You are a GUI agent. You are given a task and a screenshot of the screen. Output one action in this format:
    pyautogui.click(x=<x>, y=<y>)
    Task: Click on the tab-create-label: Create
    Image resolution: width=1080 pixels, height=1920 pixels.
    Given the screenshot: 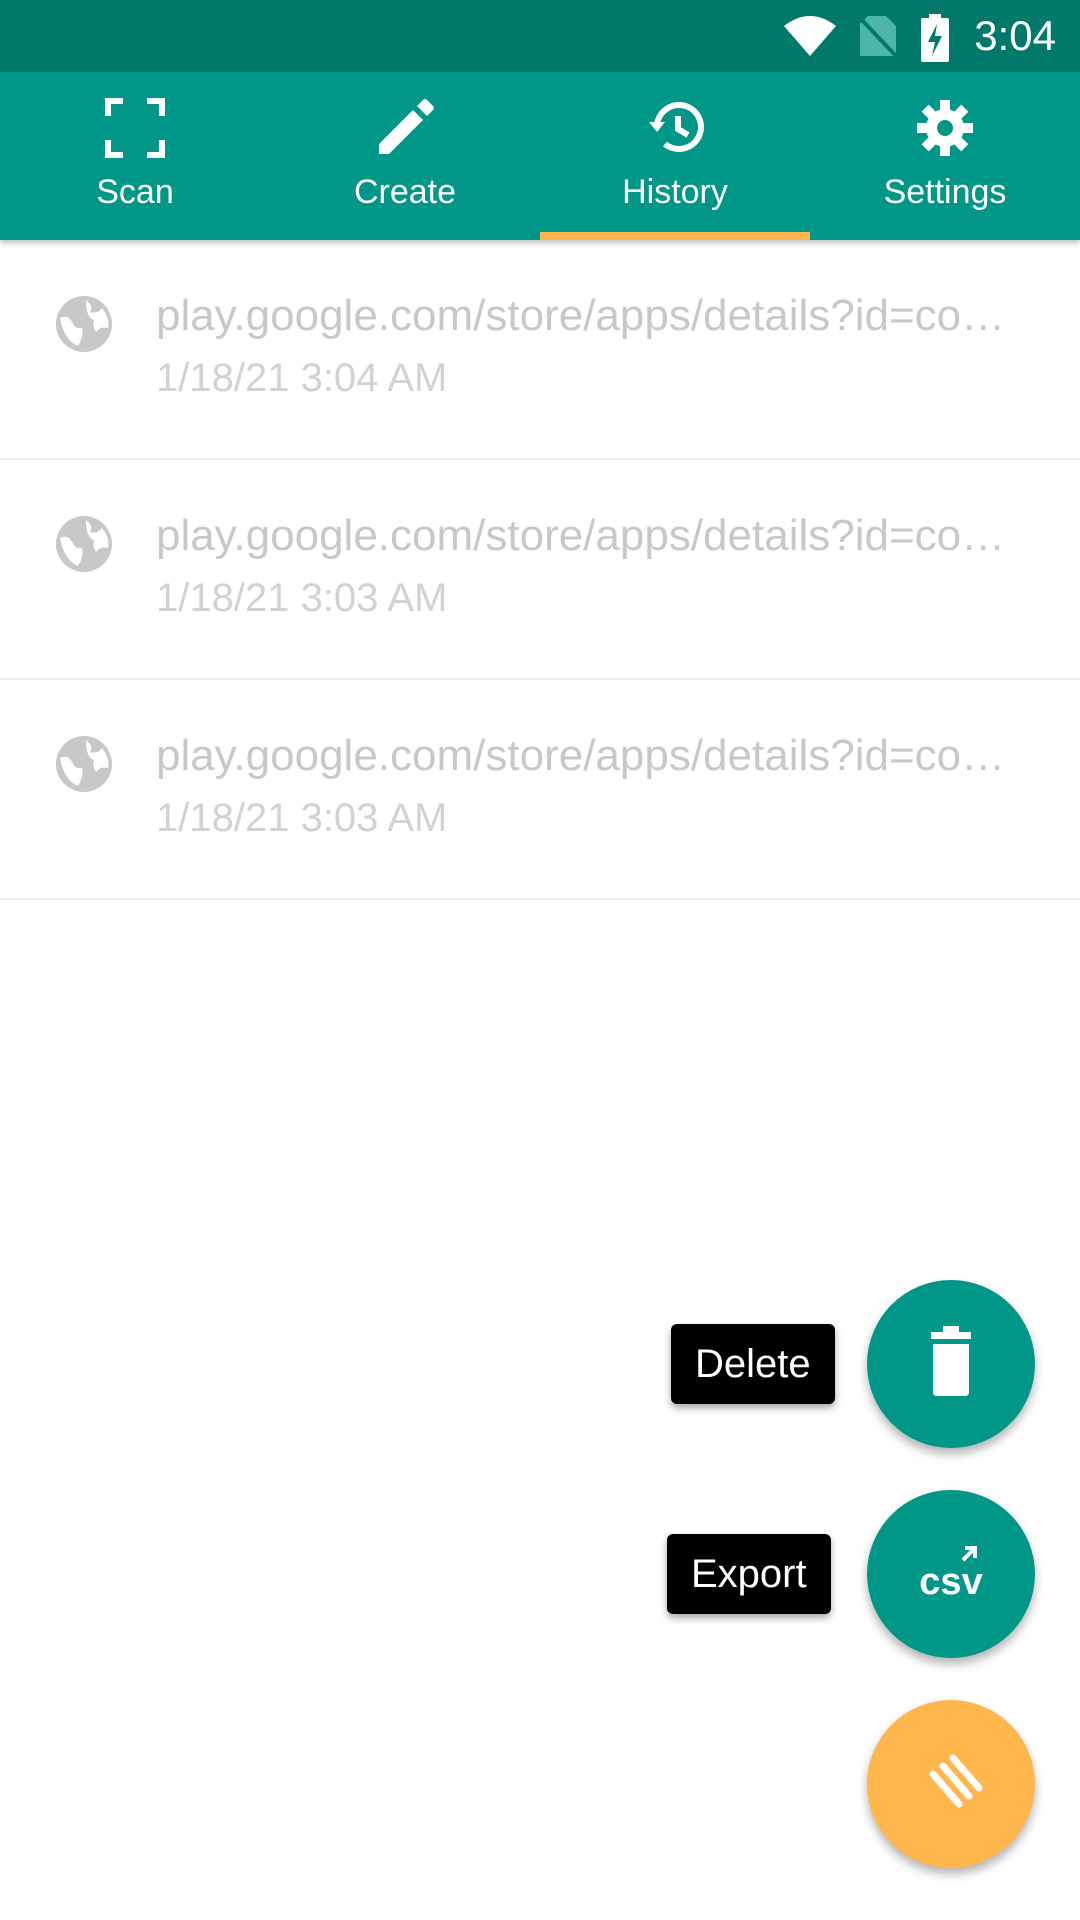 What is the action you would take?
    pyautogui.click(x=405, y=192)
    